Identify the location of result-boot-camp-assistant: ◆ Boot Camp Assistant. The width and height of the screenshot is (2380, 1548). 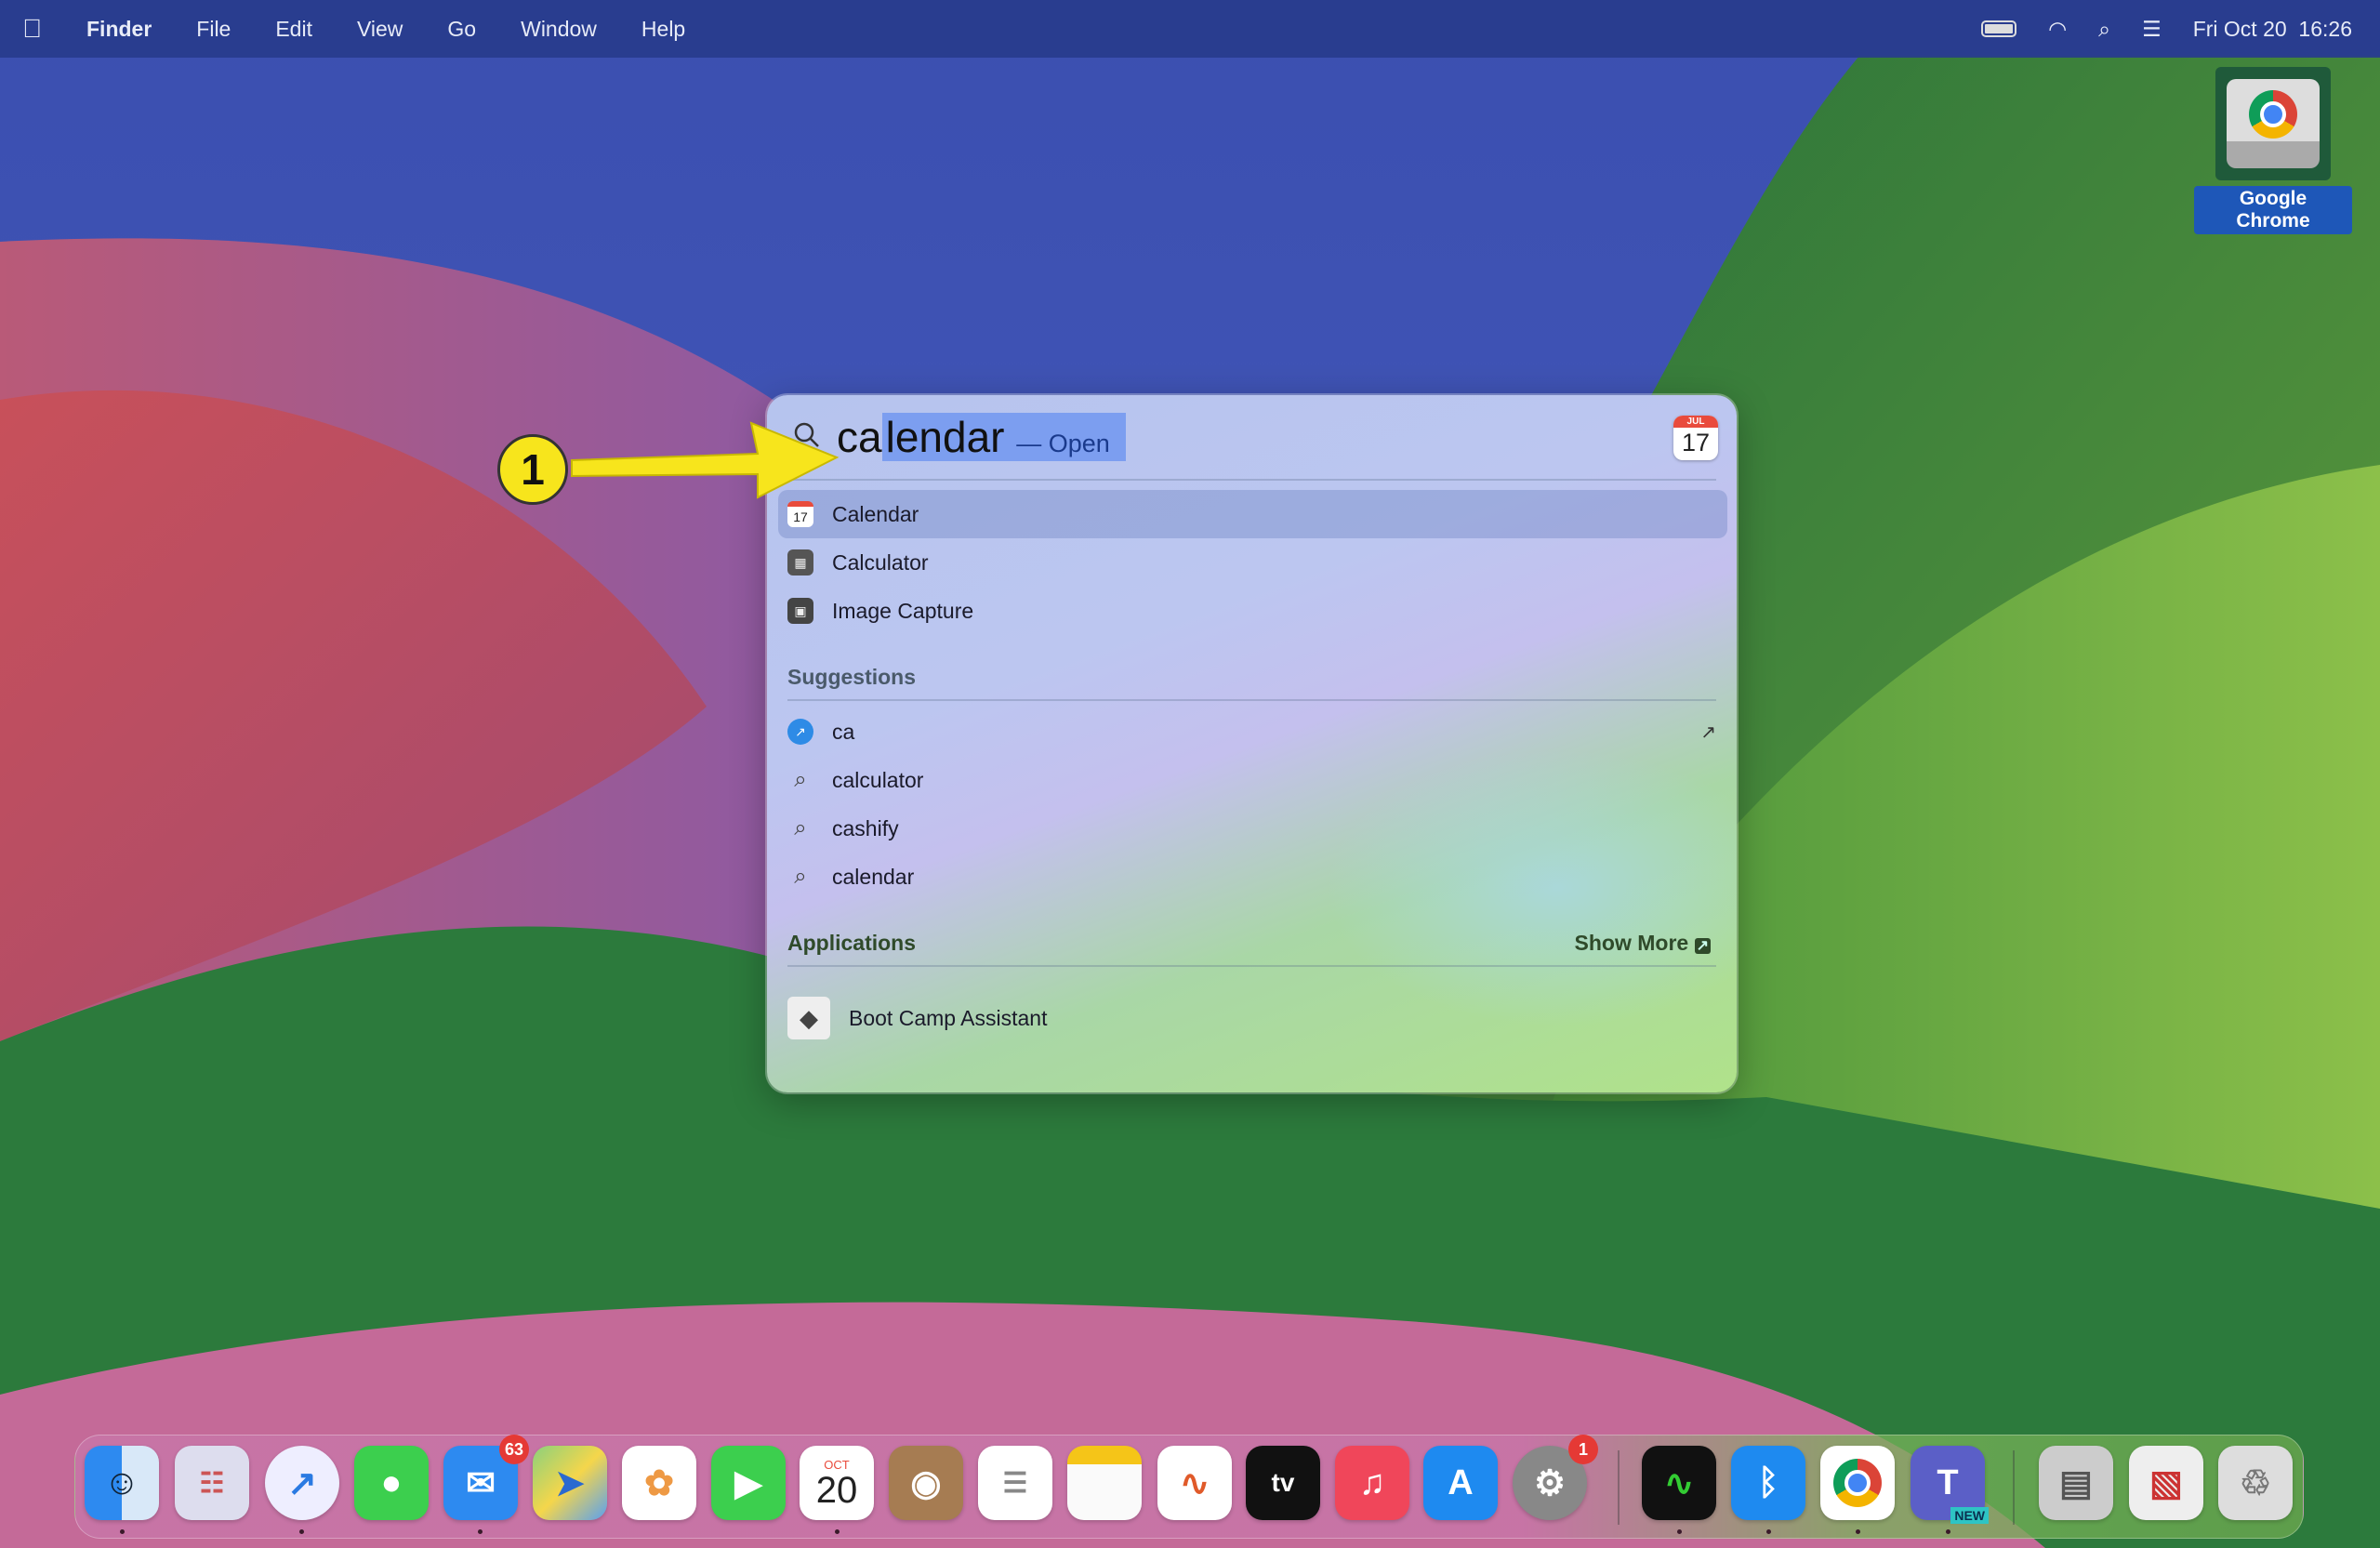
(1252, 1018).